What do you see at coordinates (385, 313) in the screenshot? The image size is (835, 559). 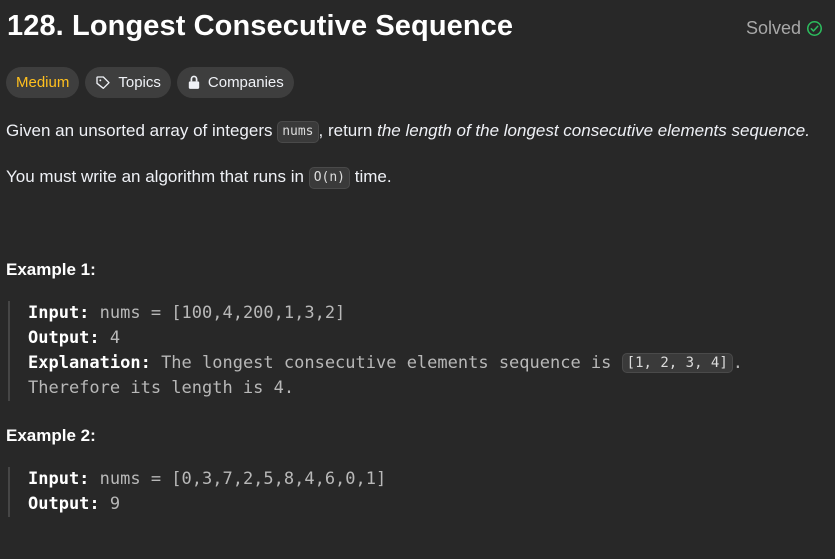 I see `example-input-line: Input: nums = [100,4,200,1,3,2]` at bounding box center [385, 313].